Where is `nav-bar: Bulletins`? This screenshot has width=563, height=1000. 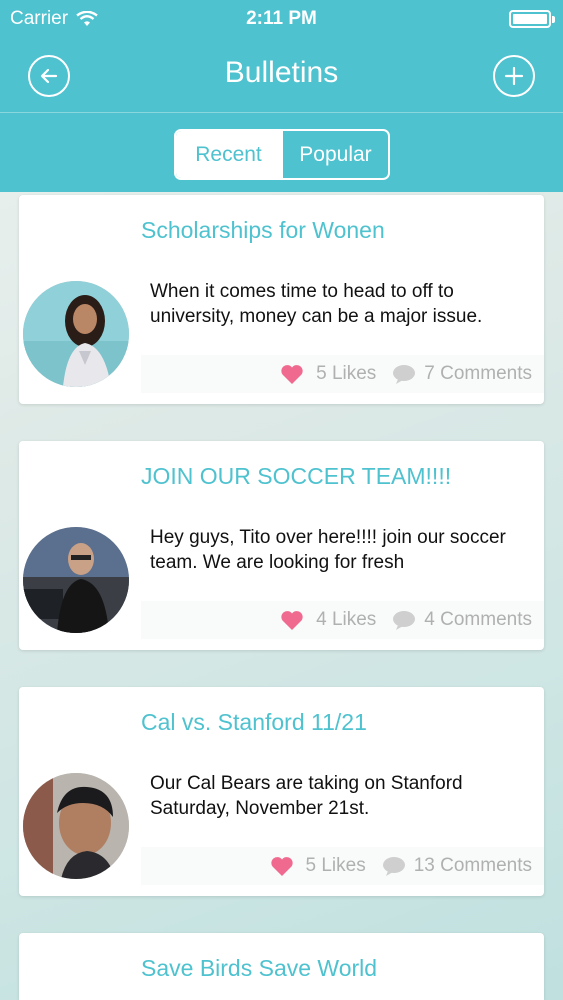
nav-bar: Bulletins is located at coordinates (281, 75).